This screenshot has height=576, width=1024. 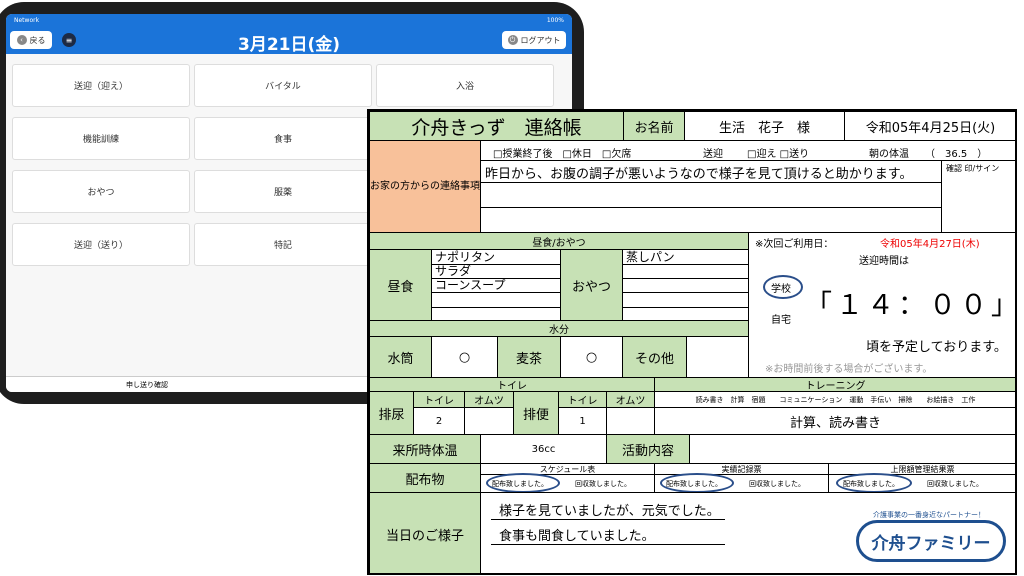 What do you see at coordinates (956, 154) in the screenshot?
I see `morning-temp-value: （ 36.5 ）` at bounding box center [956, 154].